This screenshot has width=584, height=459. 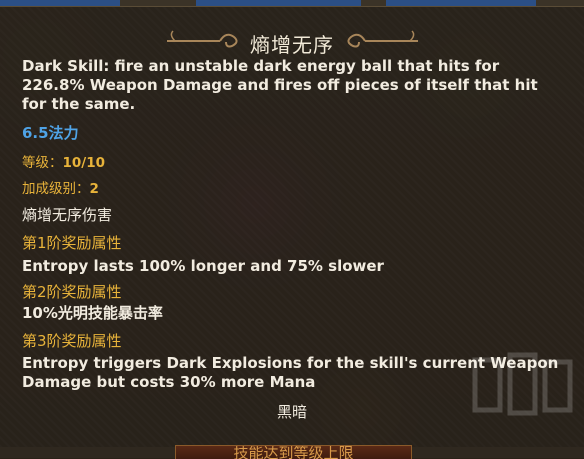 What do you see at coordinates (84, 163) in the screenshot?
I see `skill-level-value: 10/10` at bounding box center [84, 163].